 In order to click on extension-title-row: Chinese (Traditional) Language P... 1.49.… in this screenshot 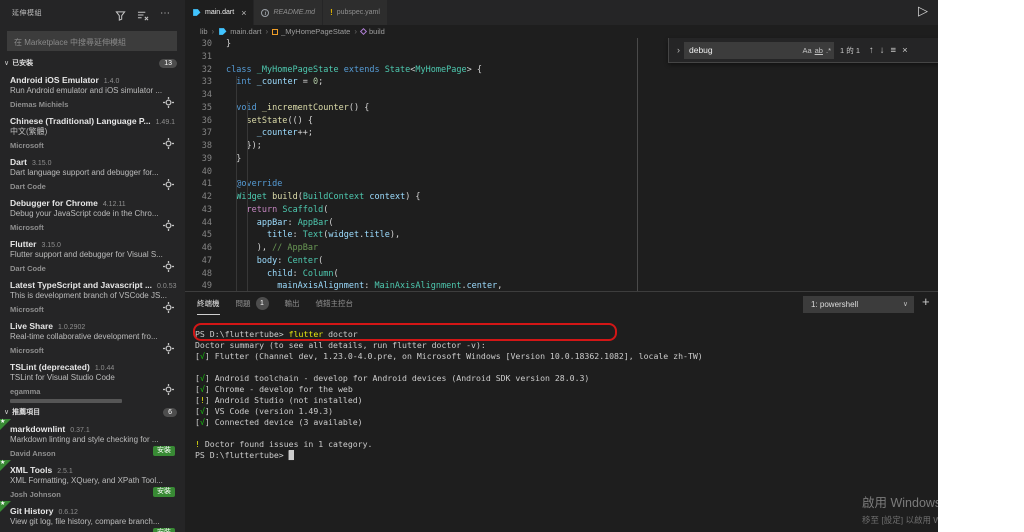, I will do `click(93, 120)`.